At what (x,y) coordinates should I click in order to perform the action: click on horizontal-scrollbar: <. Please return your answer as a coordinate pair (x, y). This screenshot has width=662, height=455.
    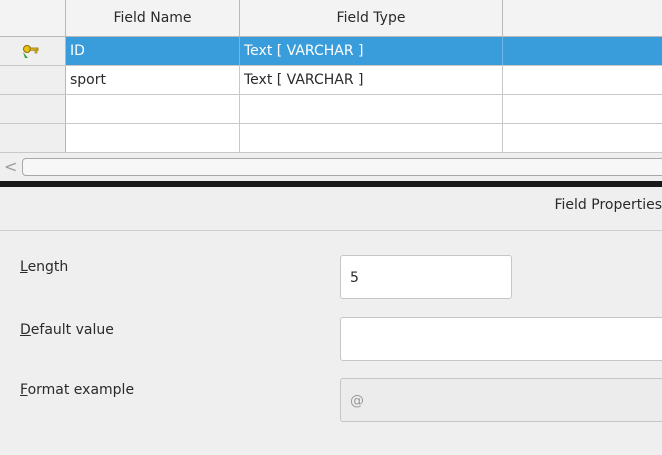
    Looking at the image, I should click on (331, 166).